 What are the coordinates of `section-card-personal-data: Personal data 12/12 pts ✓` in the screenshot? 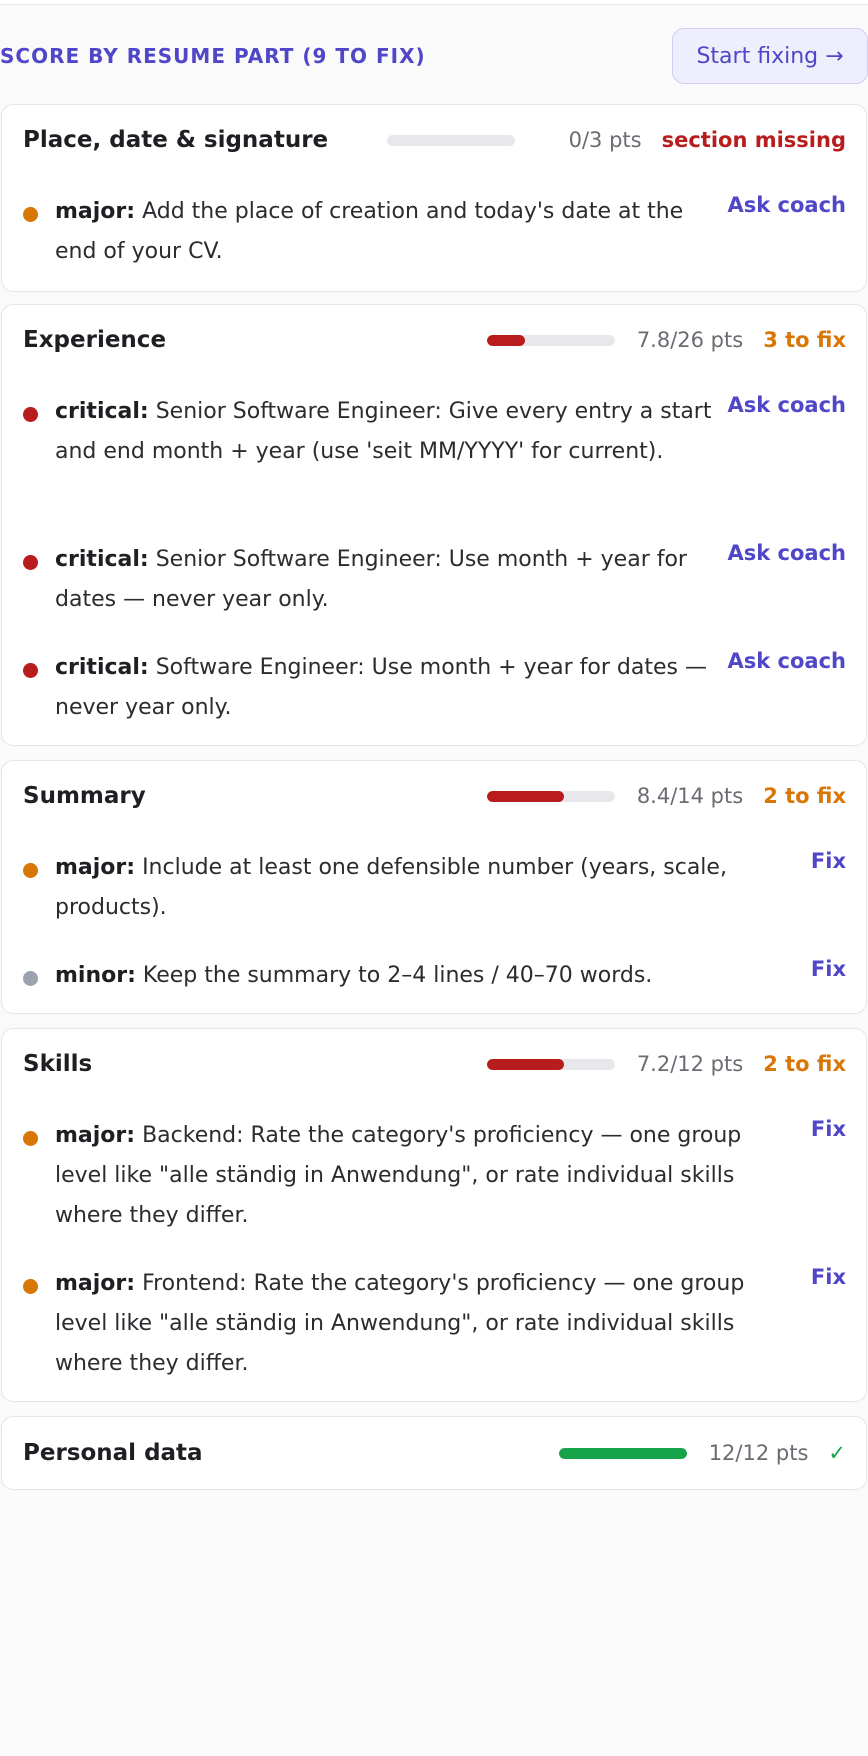 It's located at (434, 1453).